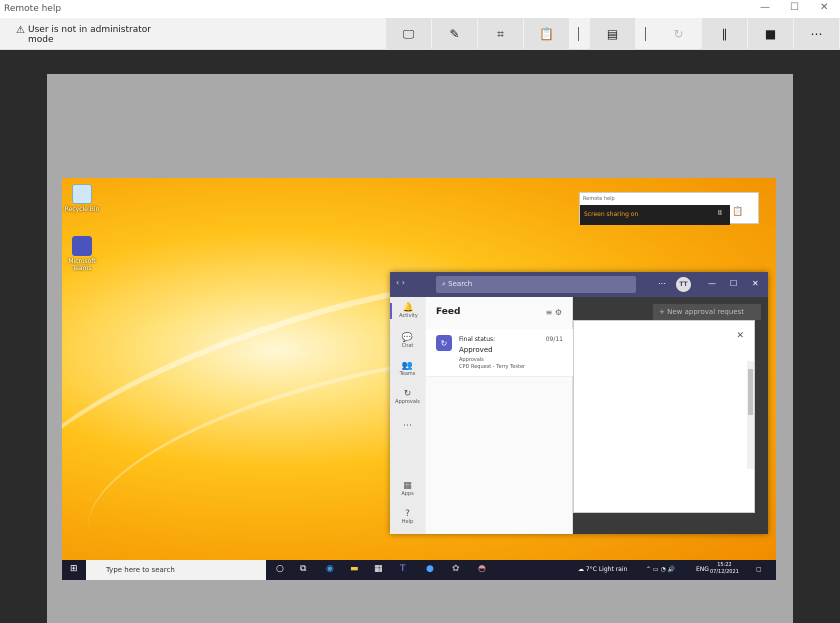 The height and width of the screenshot is (623, 840). Describe the element at coordinates (454, 34) in the screenshot. I see `annotate-button: ✎` at that location.